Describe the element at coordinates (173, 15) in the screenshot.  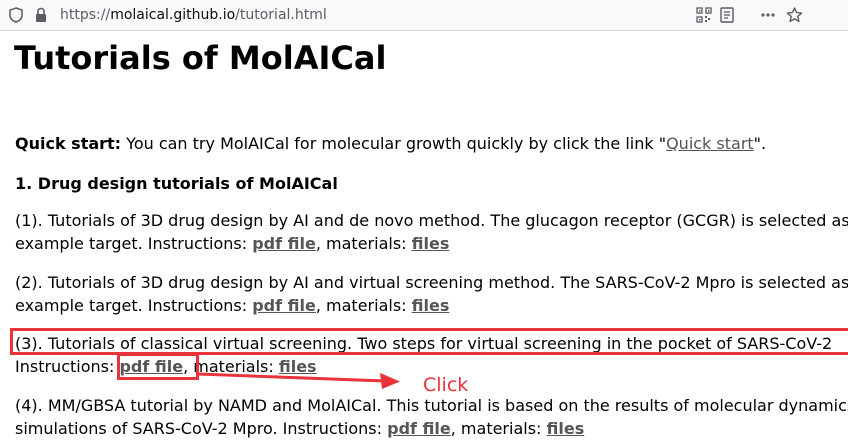
I see `url-domain: molaical.github.io` at that location.